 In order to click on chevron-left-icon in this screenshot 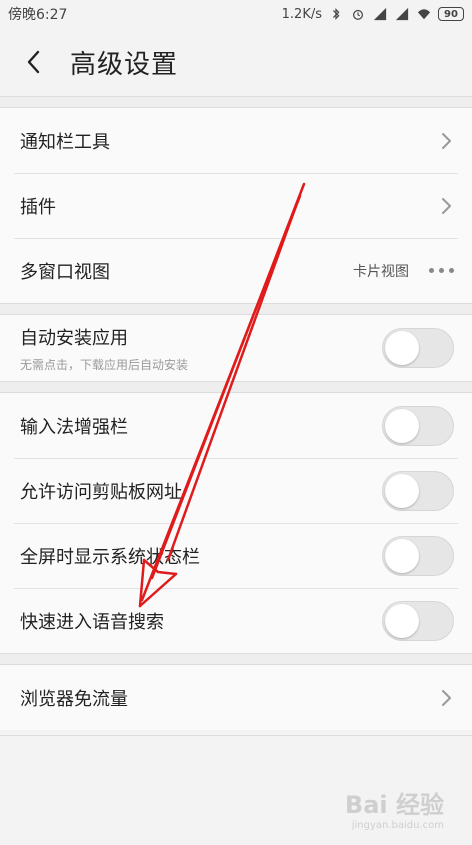, I will do `click(33, 62)`.